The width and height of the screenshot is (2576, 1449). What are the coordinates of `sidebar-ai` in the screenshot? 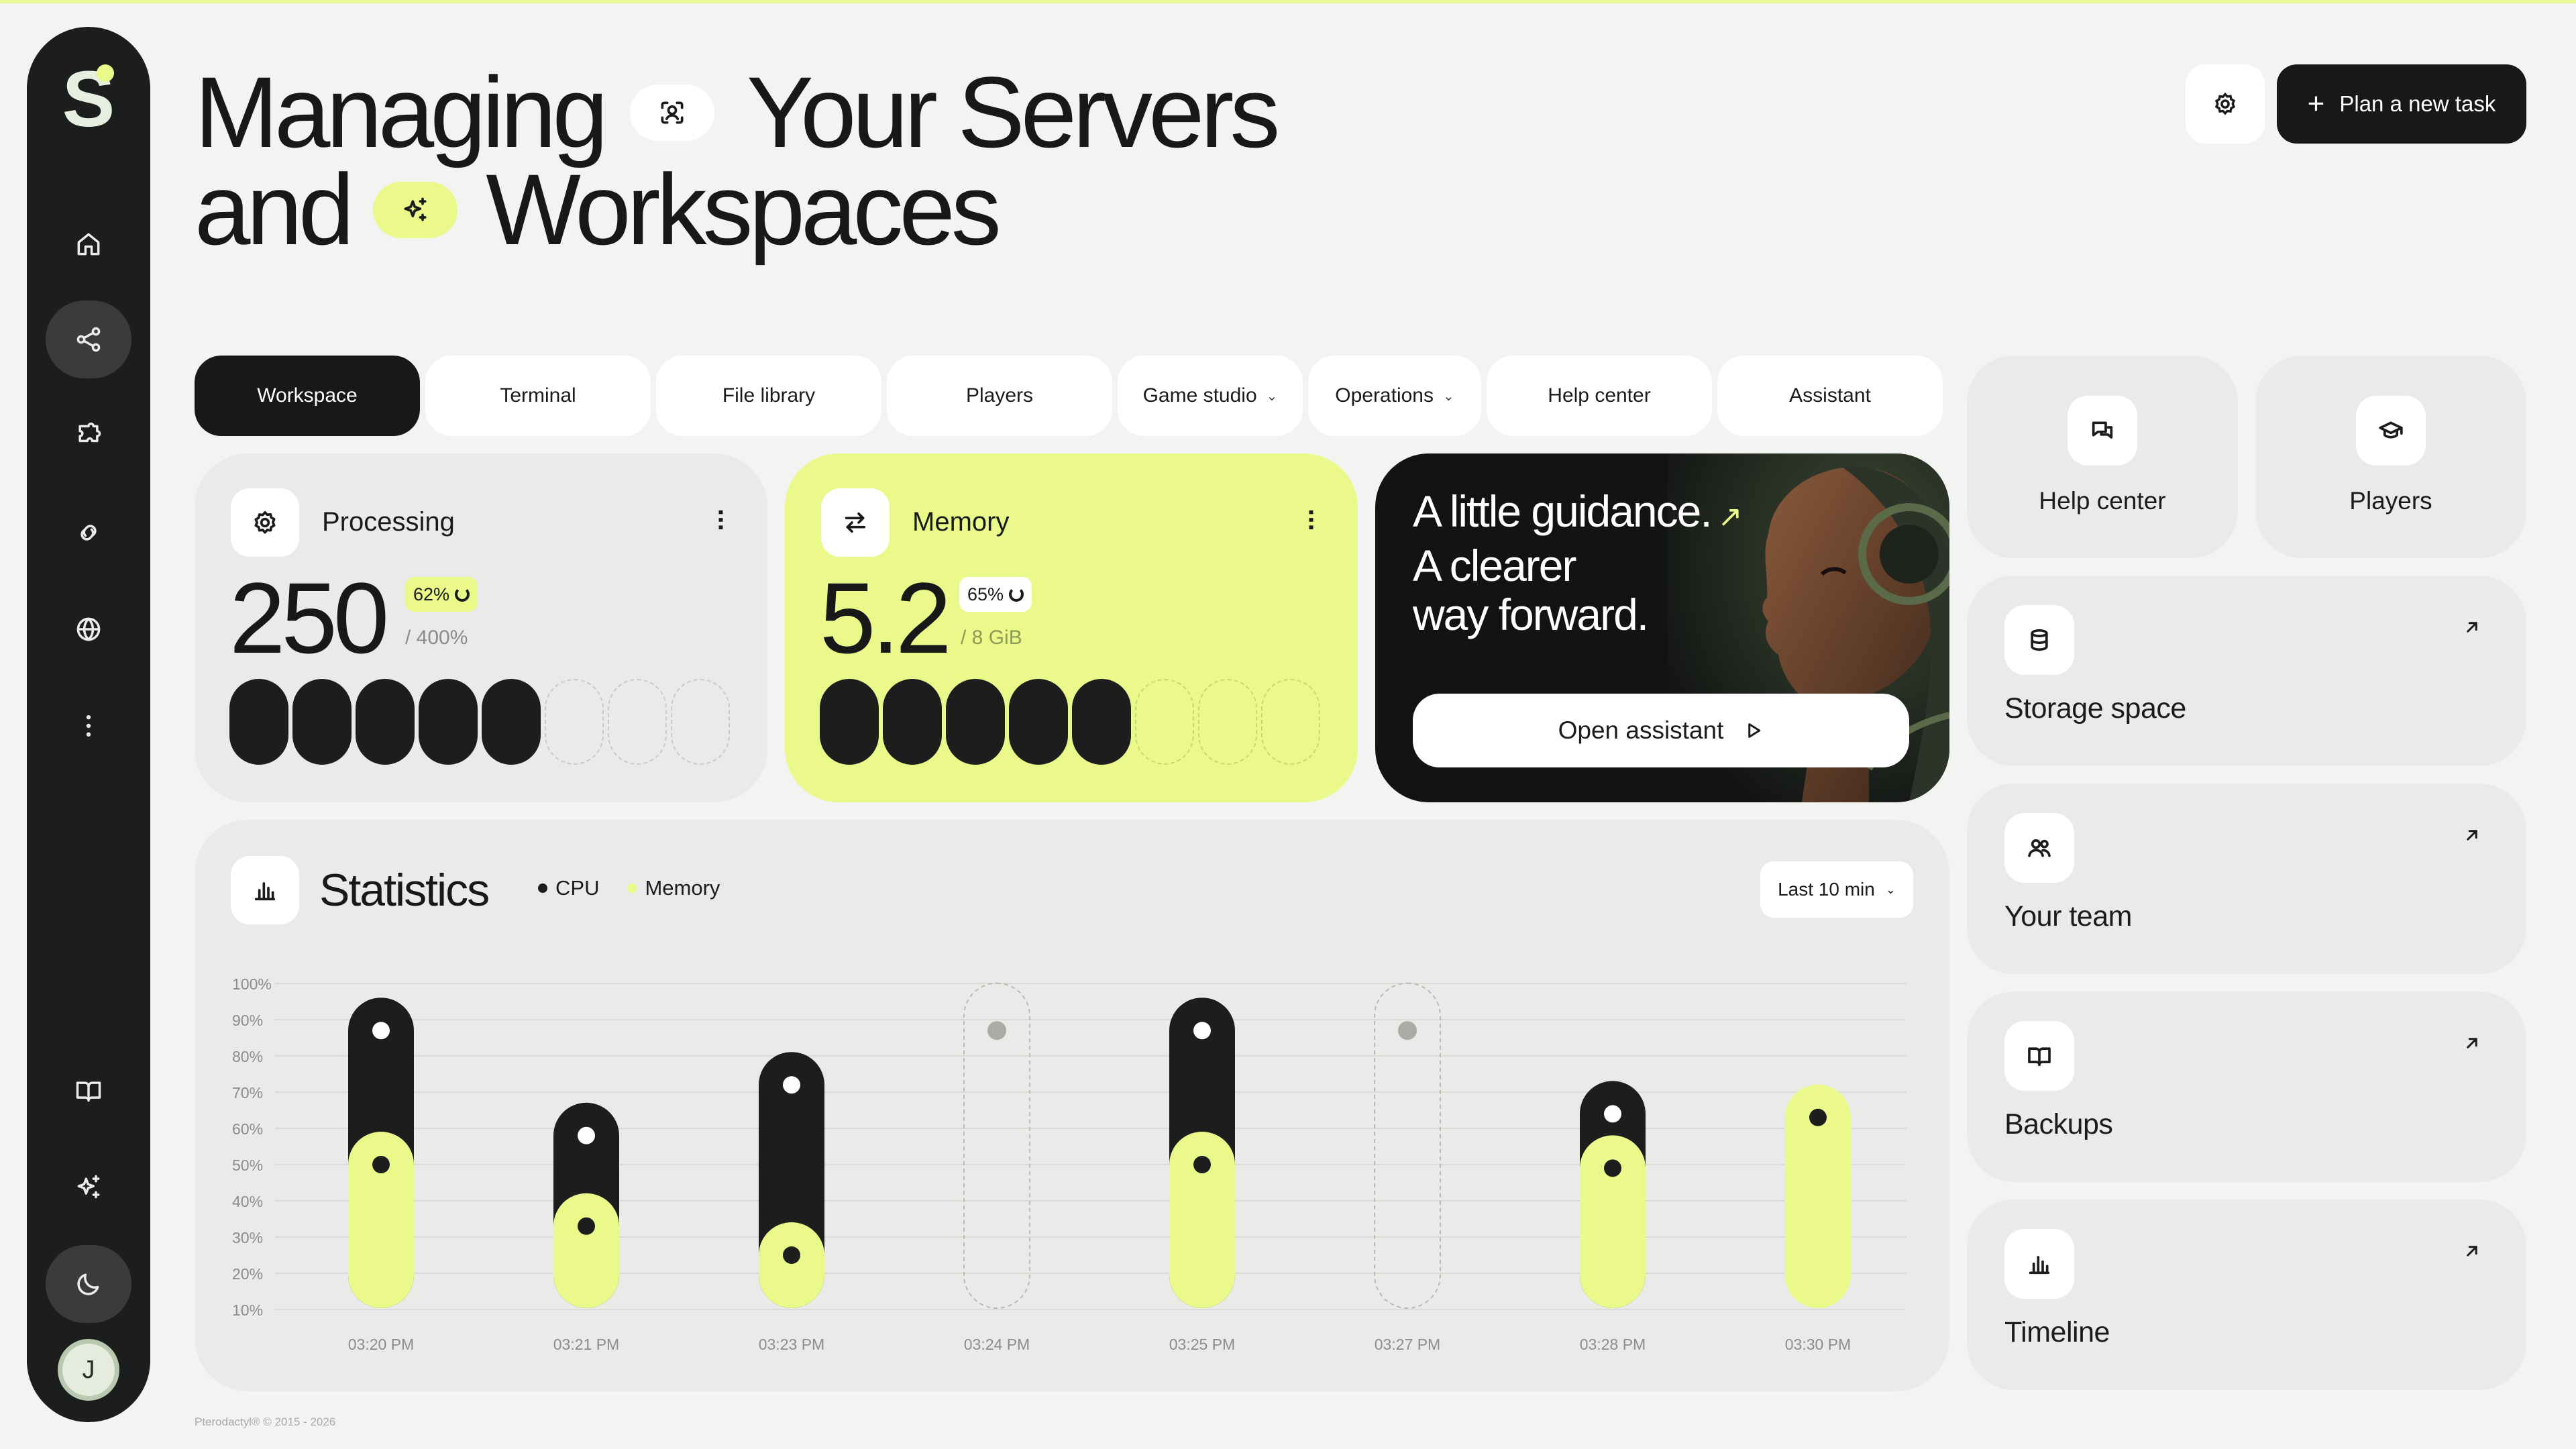 It's located at (88, 1187).